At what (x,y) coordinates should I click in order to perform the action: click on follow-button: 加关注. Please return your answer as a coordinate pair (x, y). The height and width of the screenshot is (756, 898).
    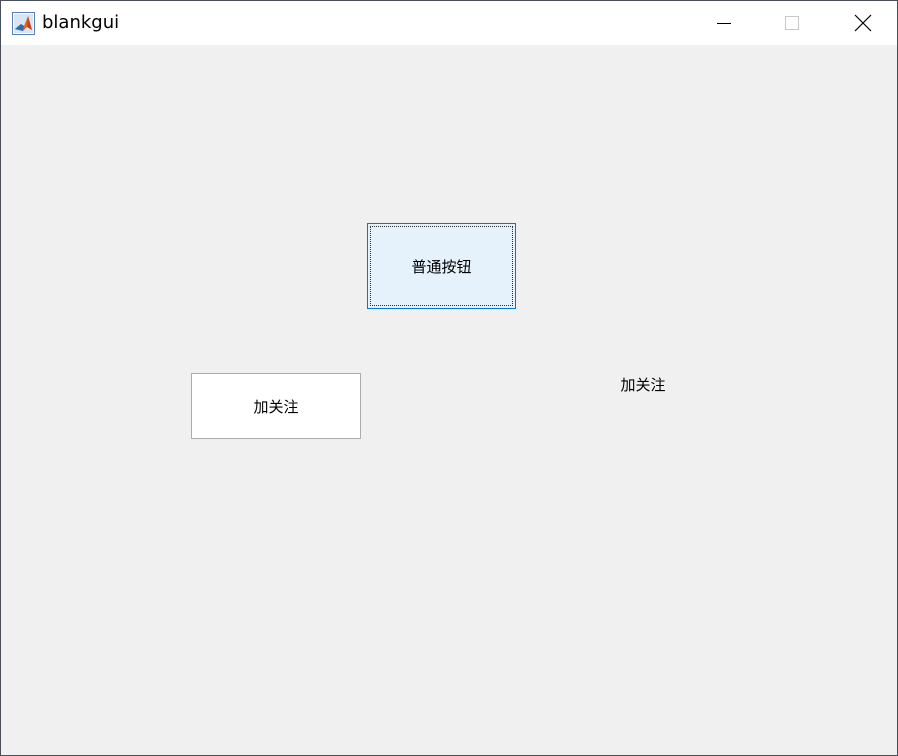
    Looking at the image, I should click on (276, 406).